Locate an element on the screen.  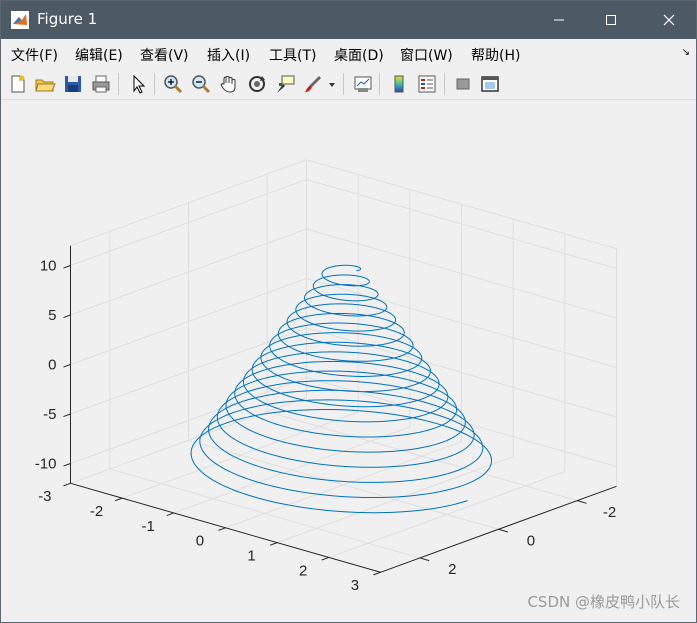
zoom-in-icon is located at coordinates (173, 84).